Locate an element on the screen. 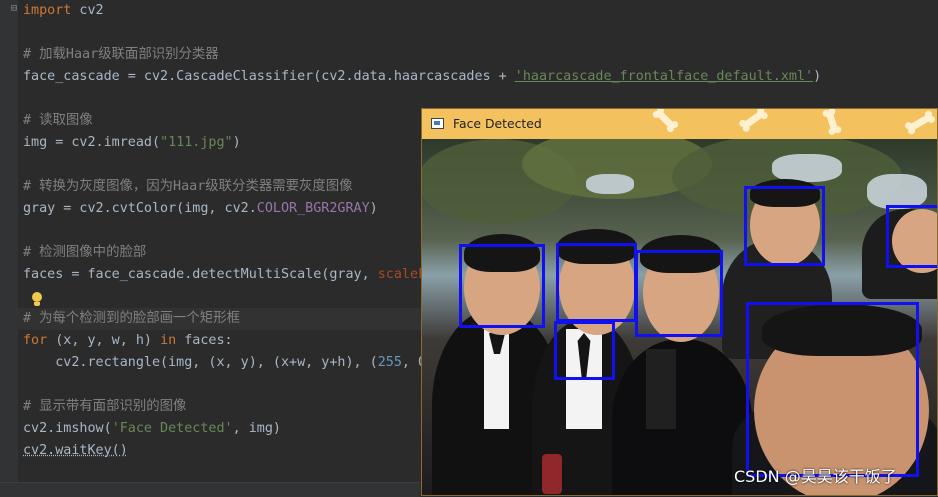 Image resolution: width=938 pixels, height=497 pixels. code-line: cv2.waitKey() is located at coordinates (75, 451).